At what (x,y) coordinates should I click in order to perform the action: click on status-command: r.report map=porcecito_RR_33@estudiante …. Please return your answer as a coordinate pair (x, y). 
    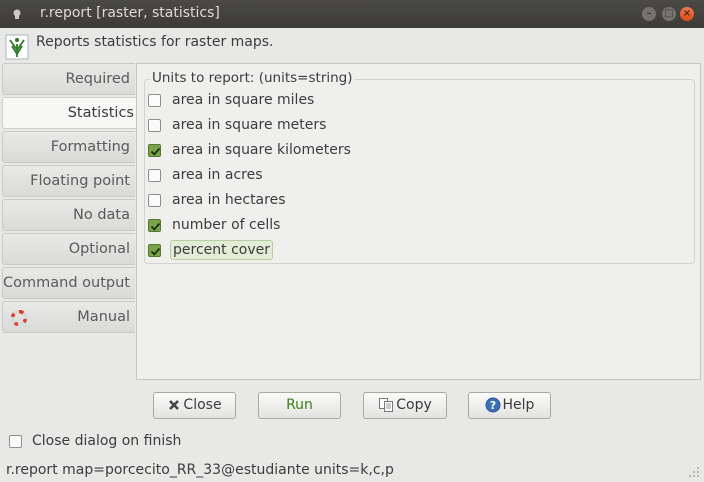
    Looking at the image, I should click on (200, 470).